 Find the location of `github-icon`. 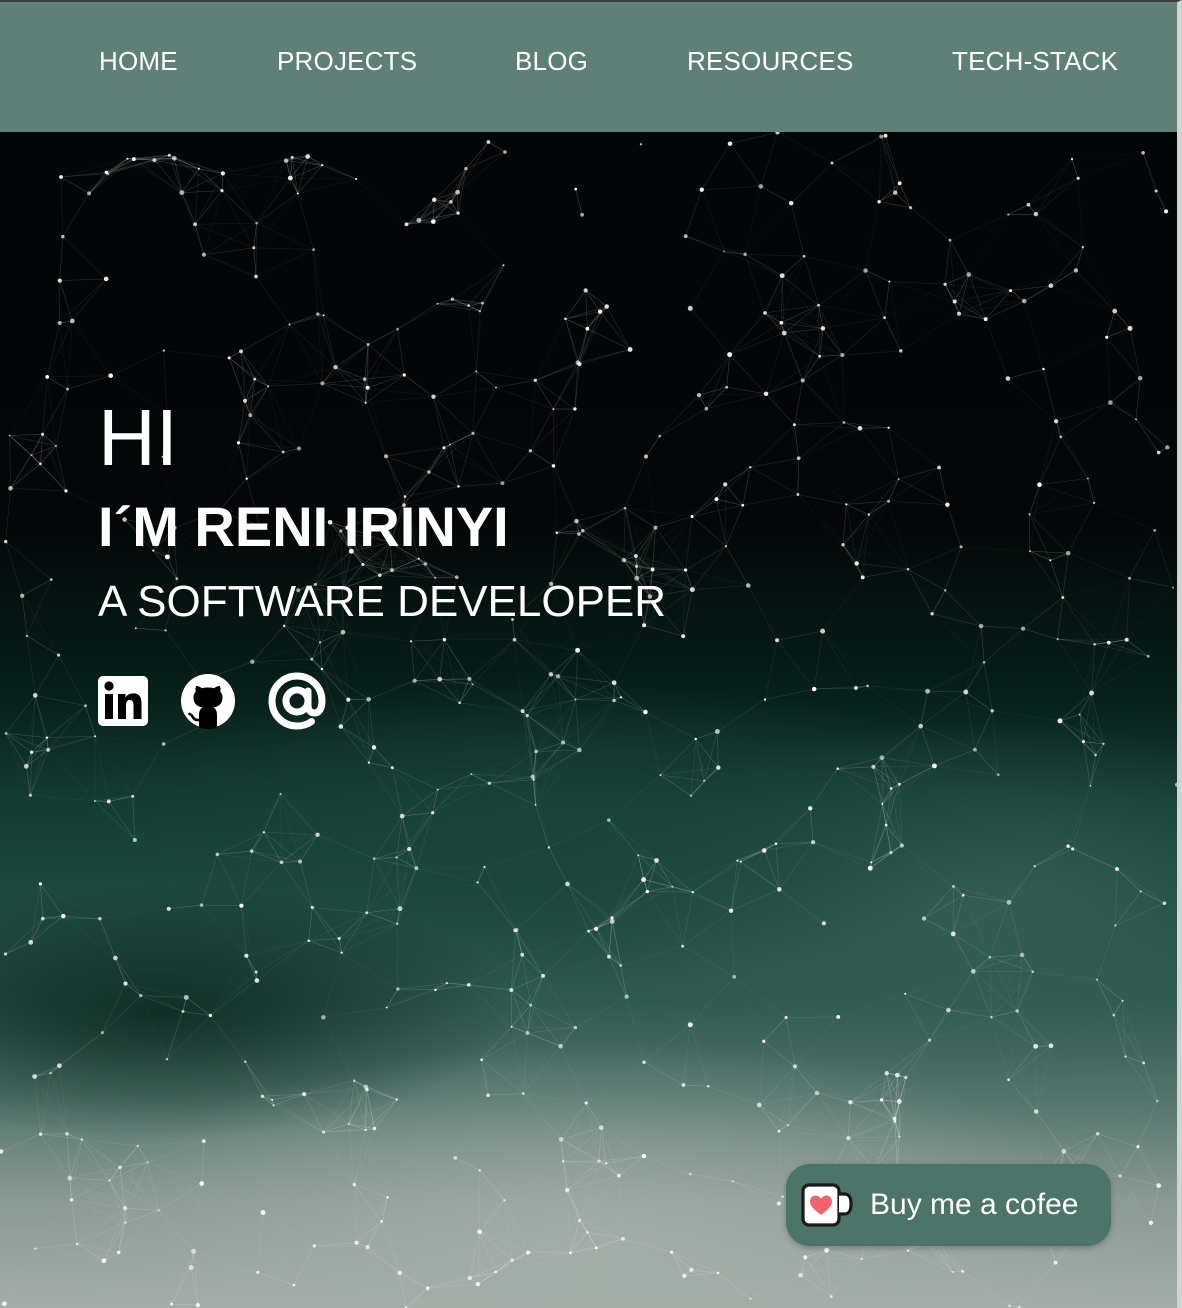

github-icon is located at coordinates (208, 701).